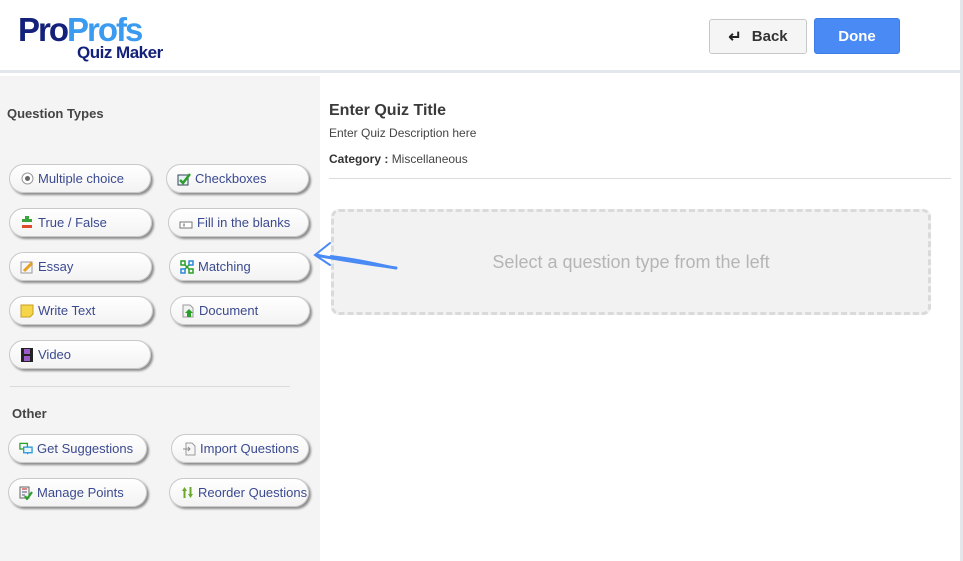  I want to click on qtype-label: Essay, so click(56, 266).